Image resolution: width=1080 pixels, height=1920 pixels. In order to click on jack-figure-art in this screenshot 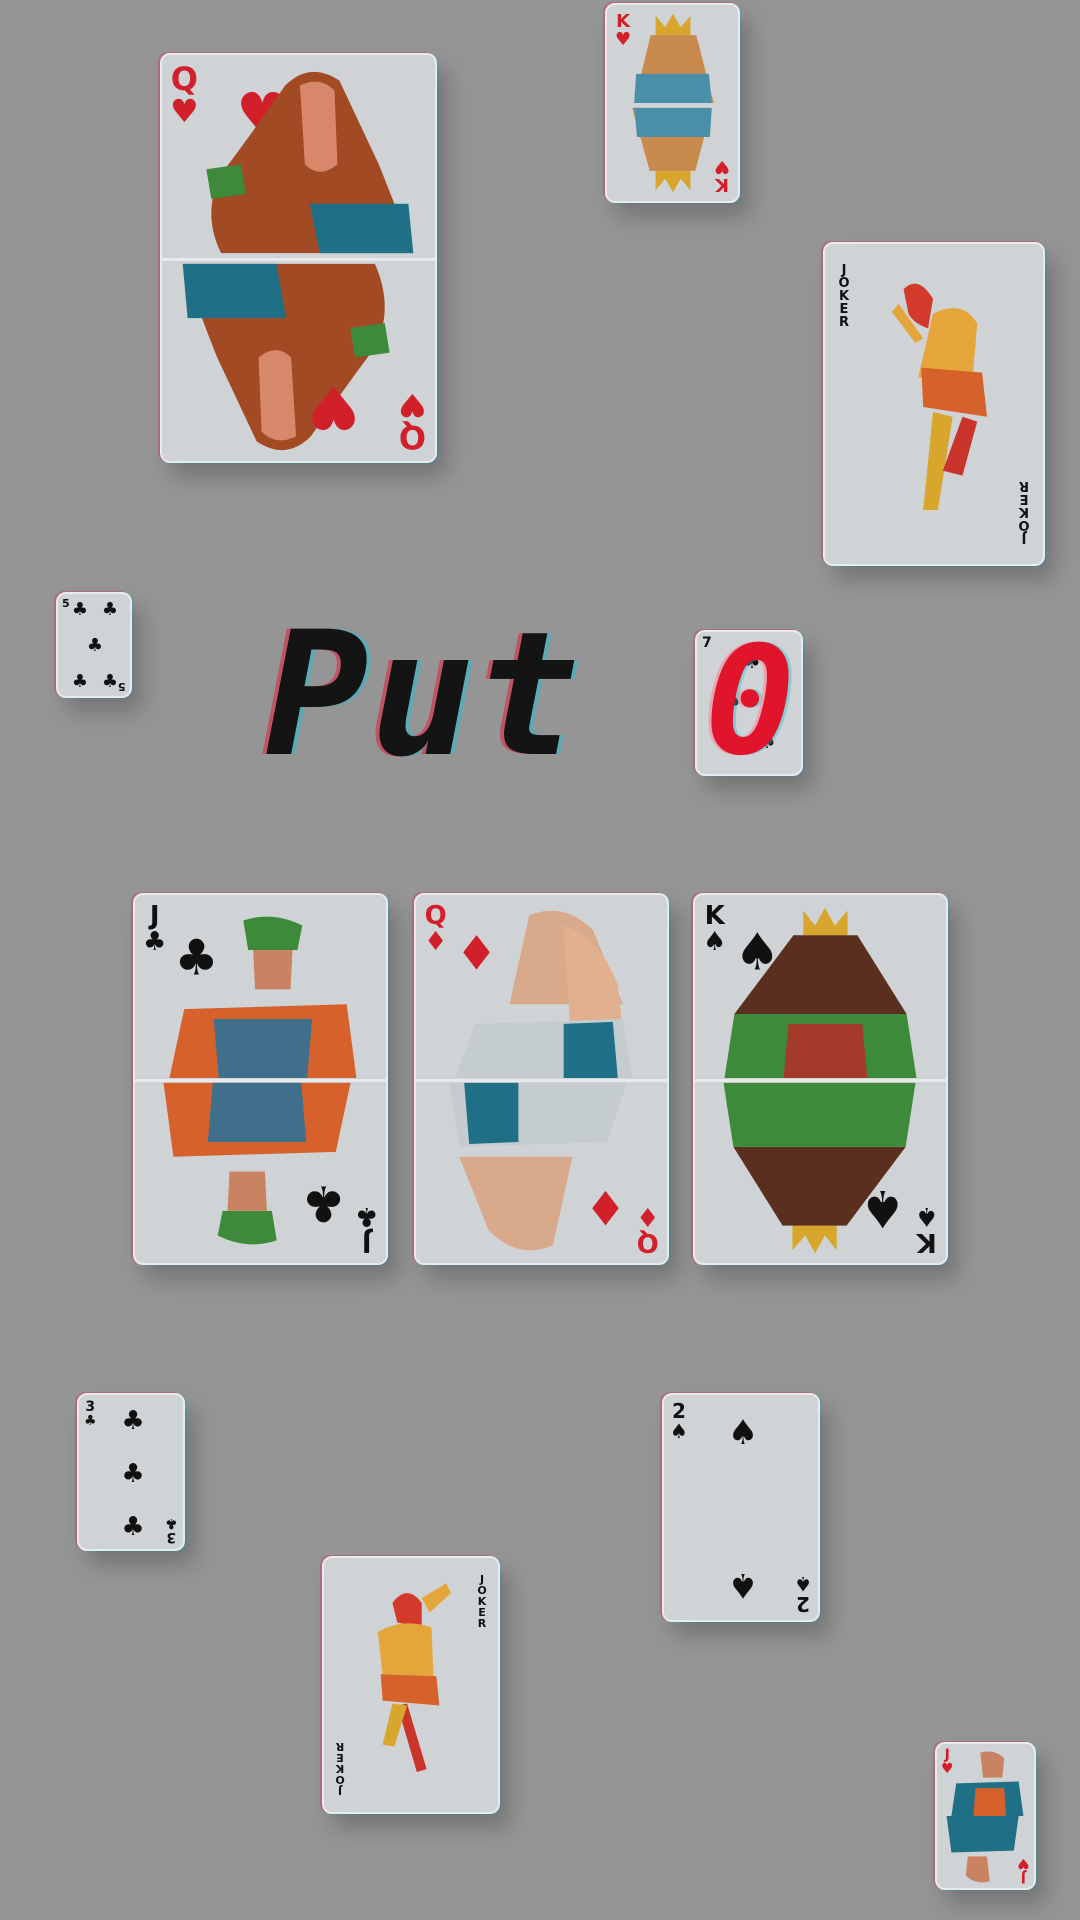, I will do `click(985, 1817)`.